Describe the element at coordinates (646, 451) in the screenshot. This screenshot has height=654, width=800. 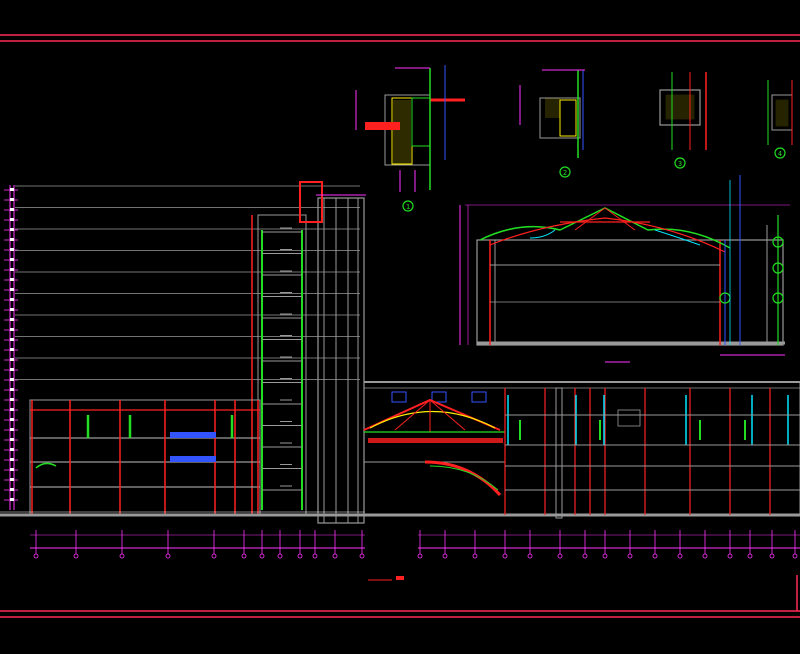
I see `right-block-columns` at that location.